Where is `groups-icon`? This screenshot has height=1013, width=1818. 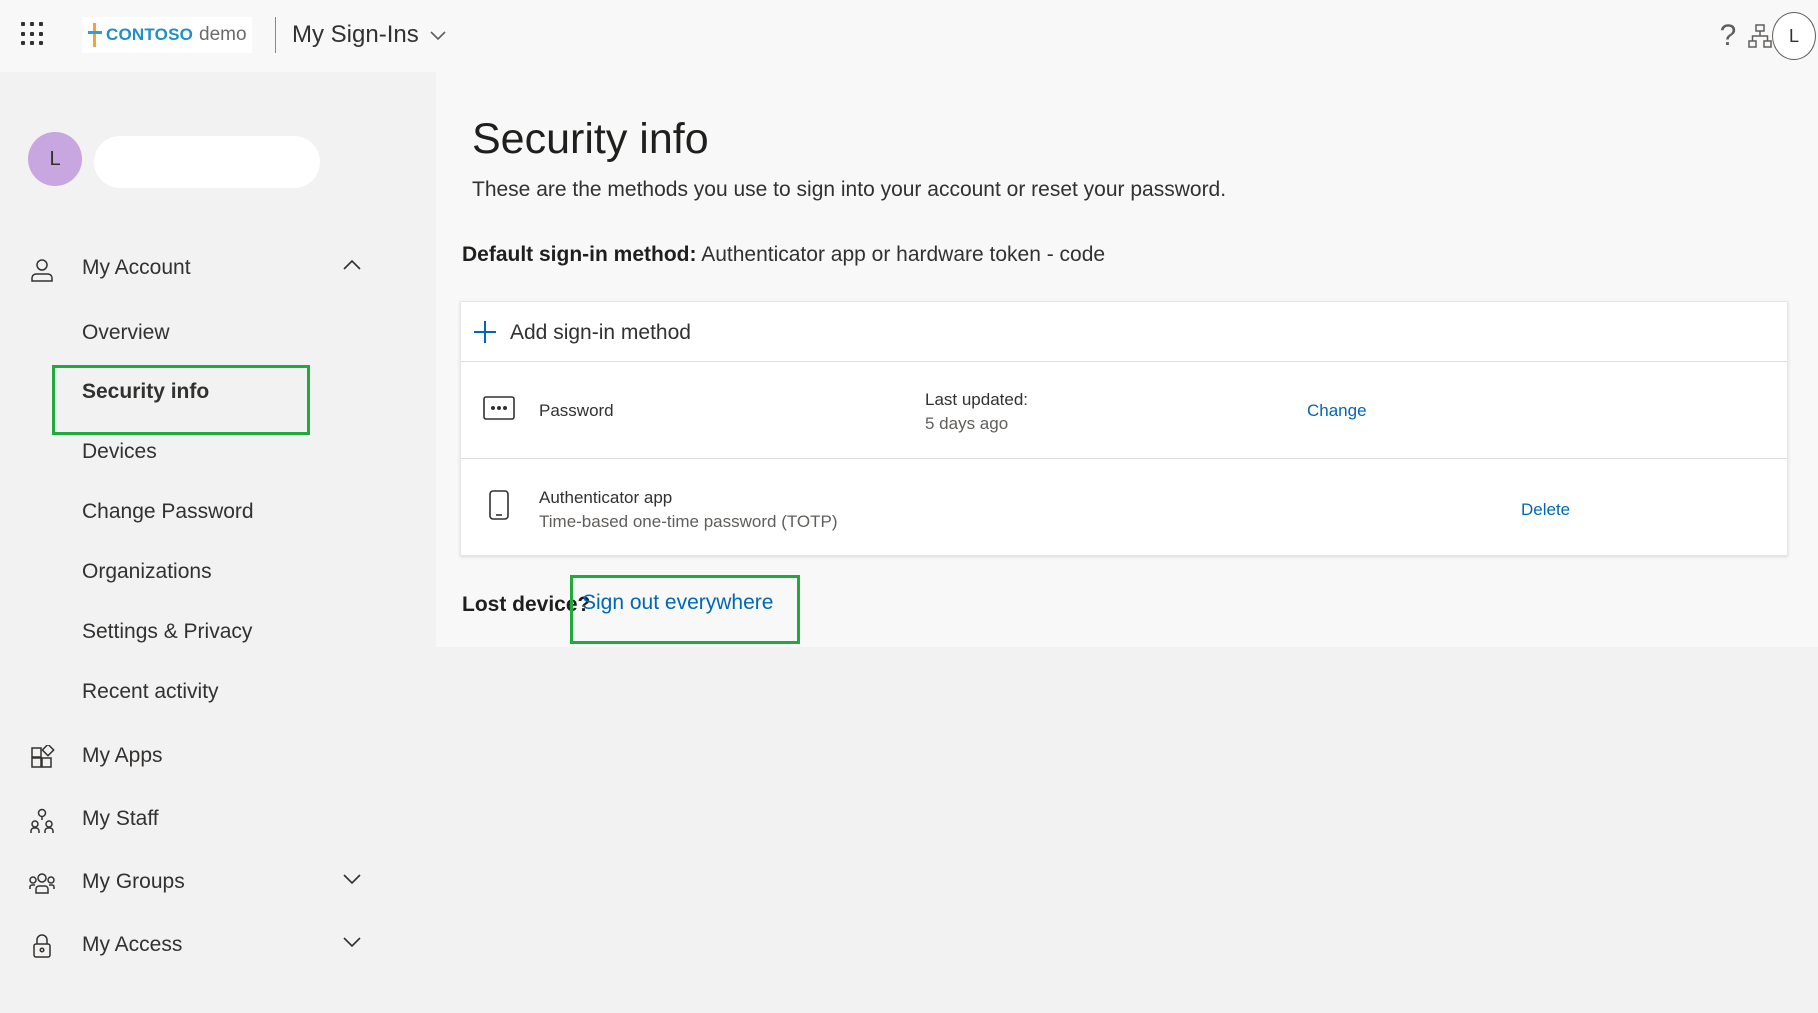 groups-icon is located at coordinates (42, 884).